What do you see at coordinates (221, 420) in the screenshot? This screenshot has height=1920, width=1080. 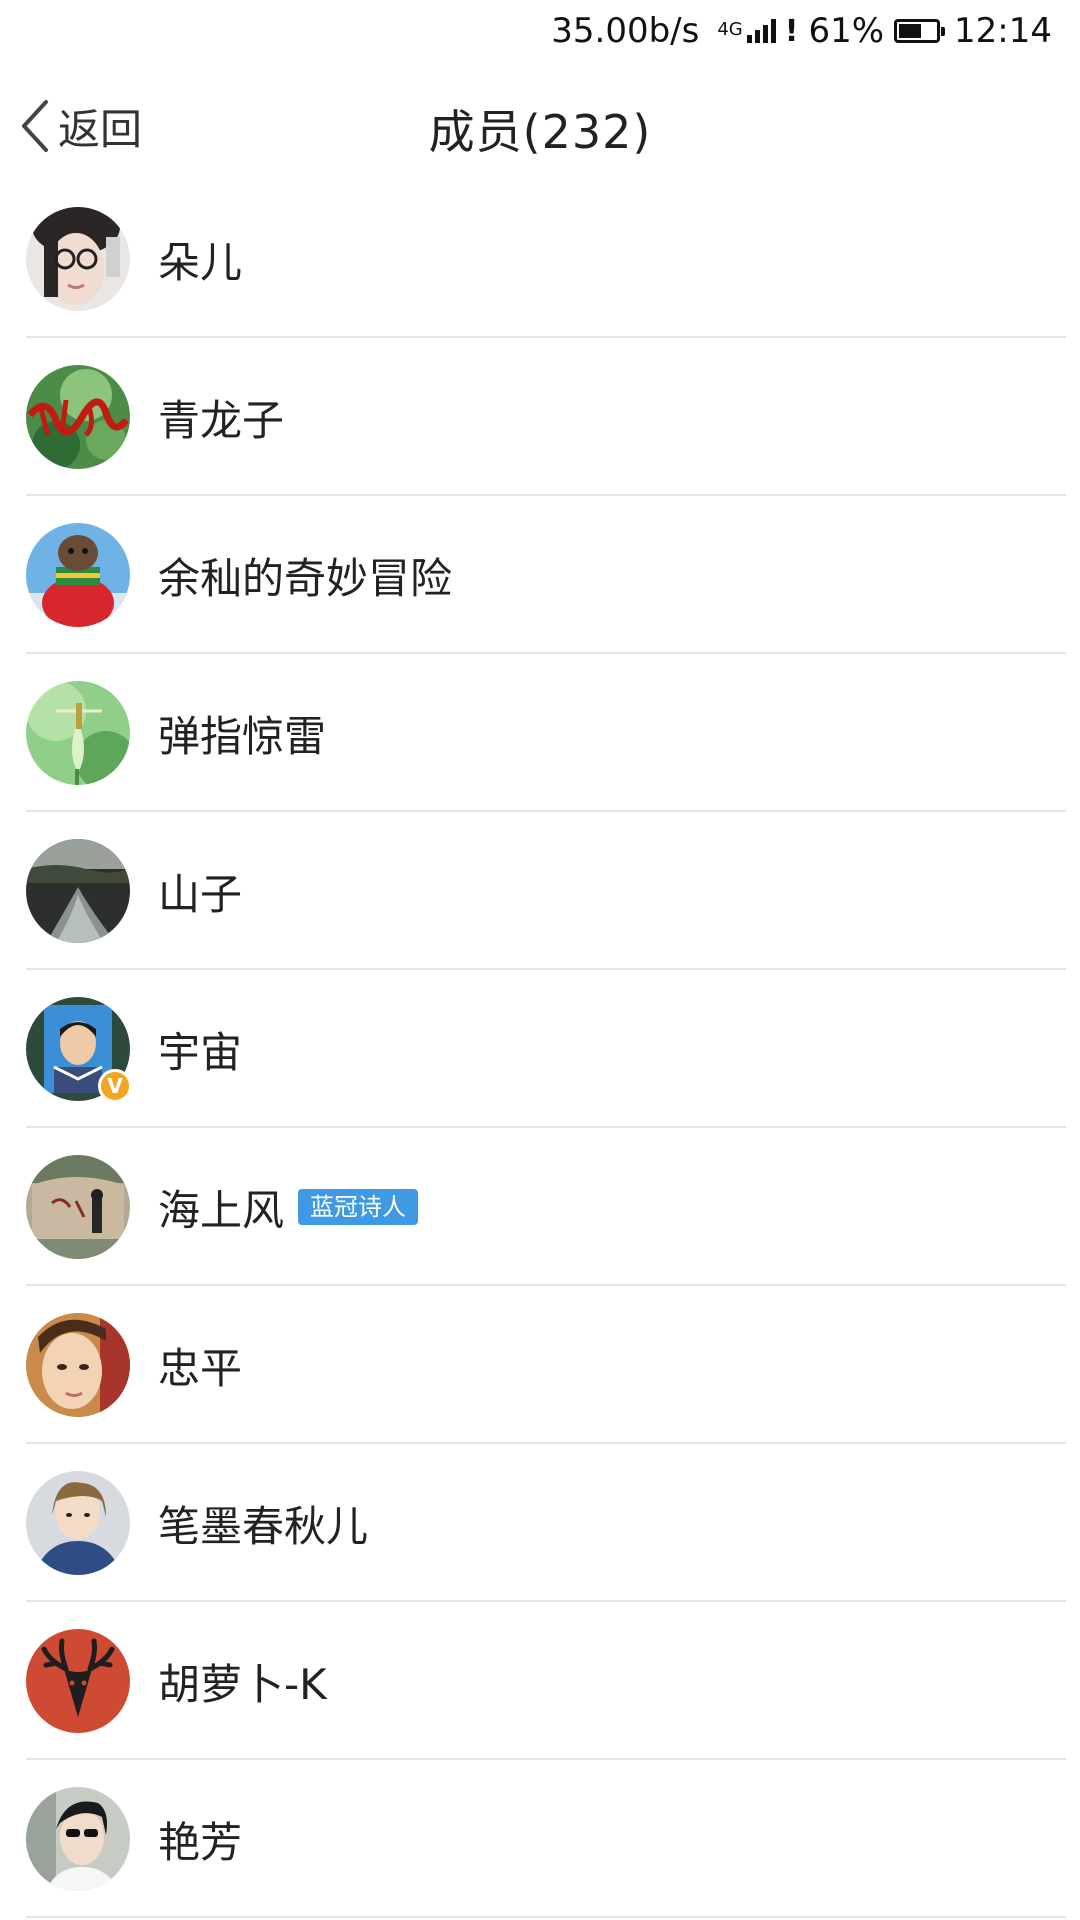 I see `member-name: 青龙子` at bounding box center [221, 420].